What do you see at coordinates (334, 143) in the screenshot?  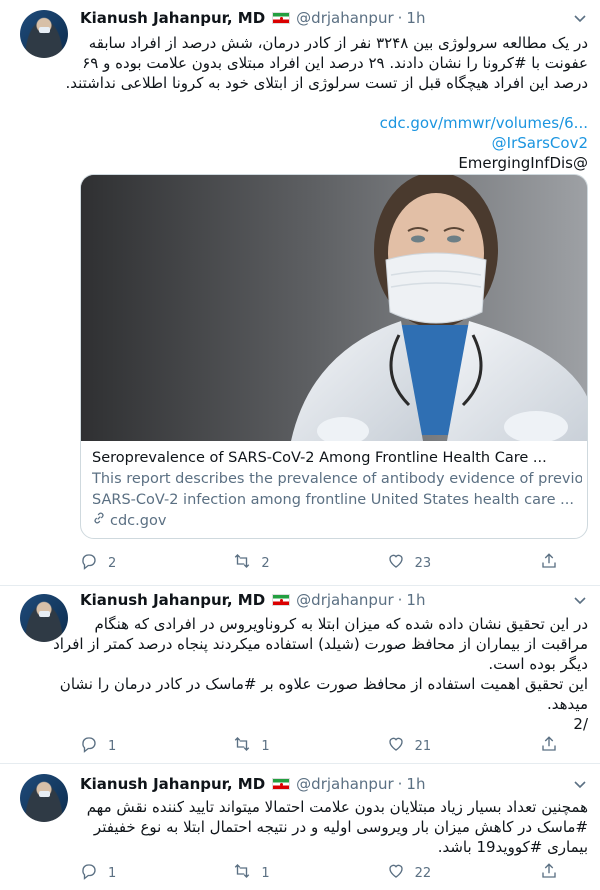 I see `mention-link: @IrSarsCov2` at bounding box center [334, 143].